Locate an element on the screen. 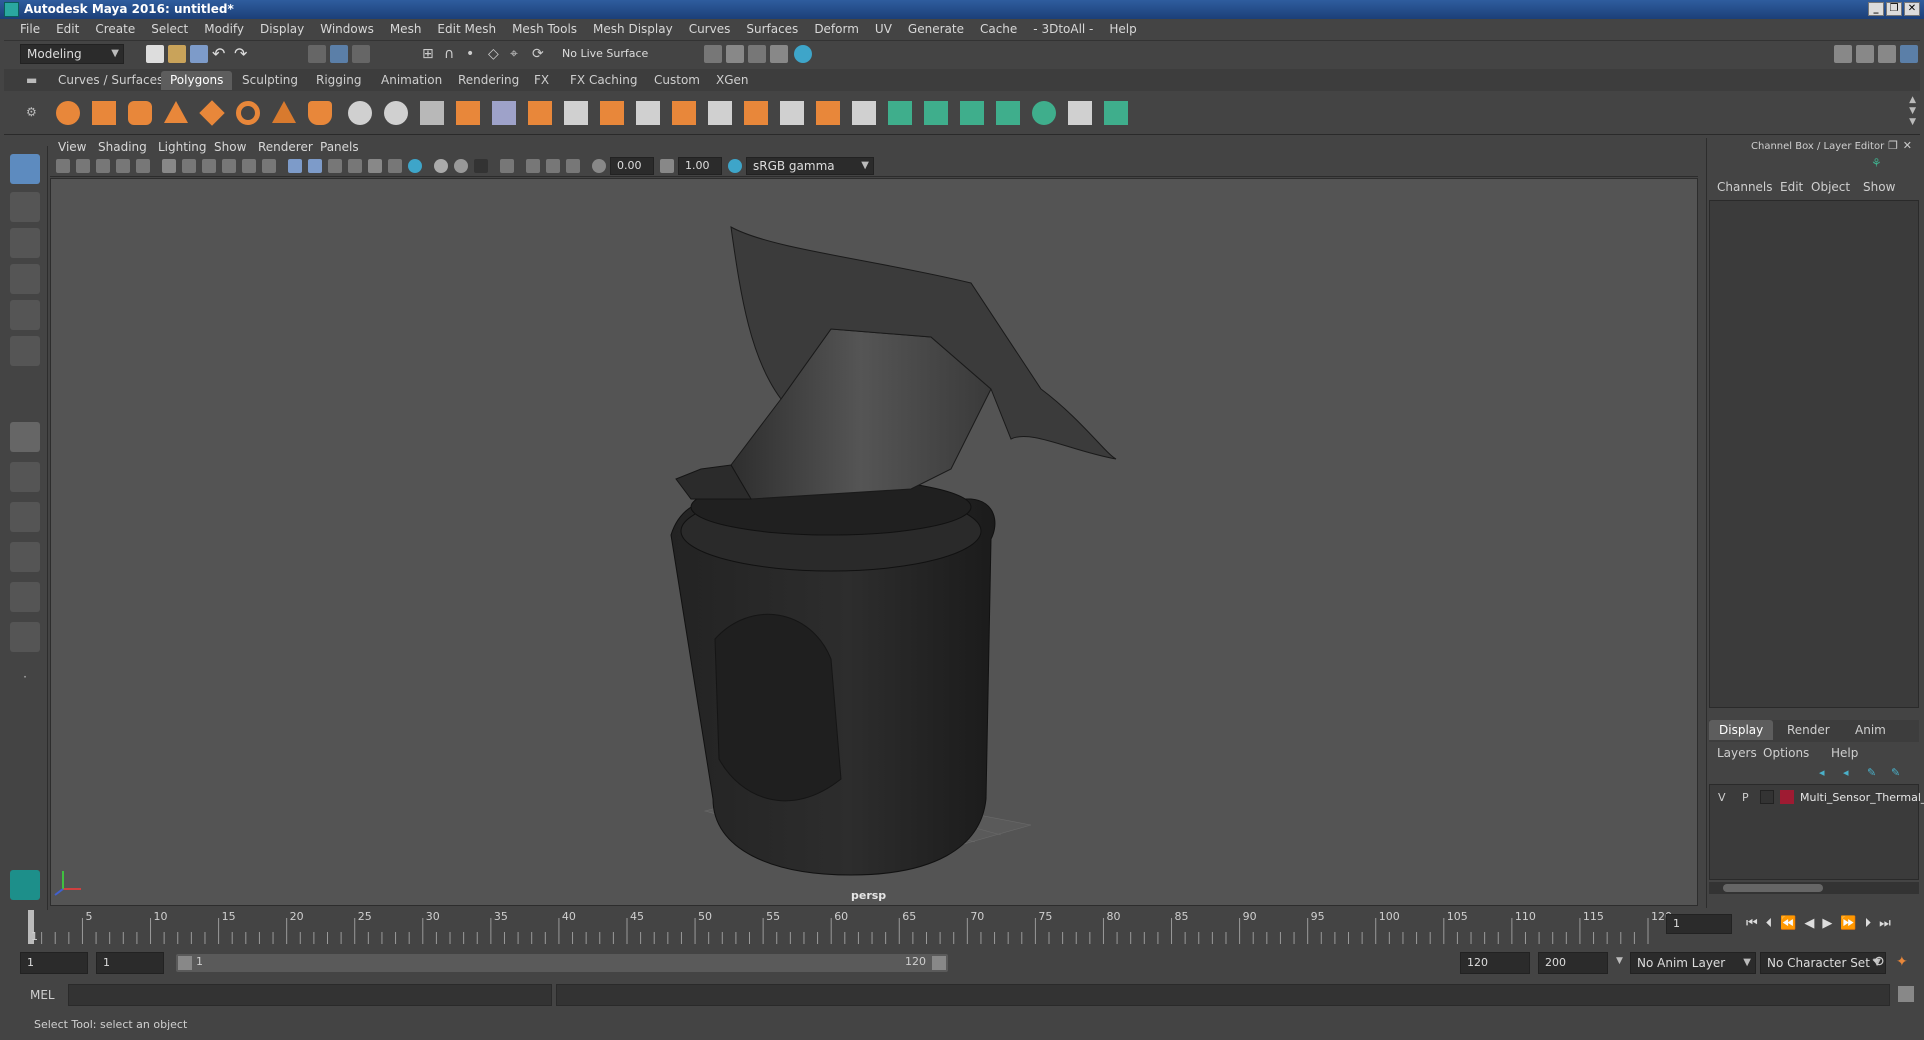  outliner-layout-icon is located at coordinates (25, 637).